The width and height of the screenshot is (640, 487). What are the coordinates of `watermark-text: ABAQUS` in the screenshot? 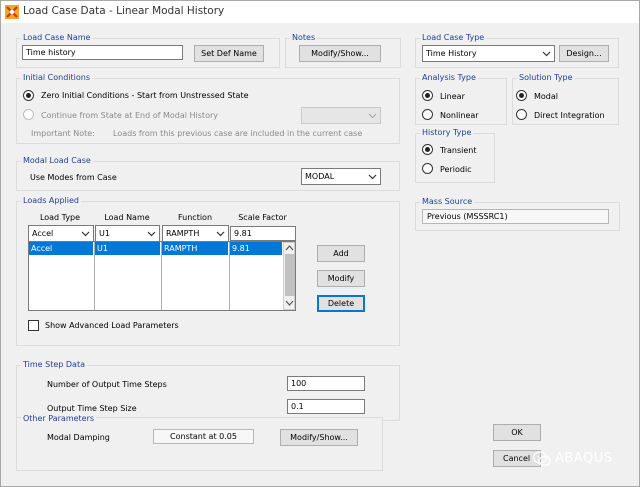 It's located at (584, 458).